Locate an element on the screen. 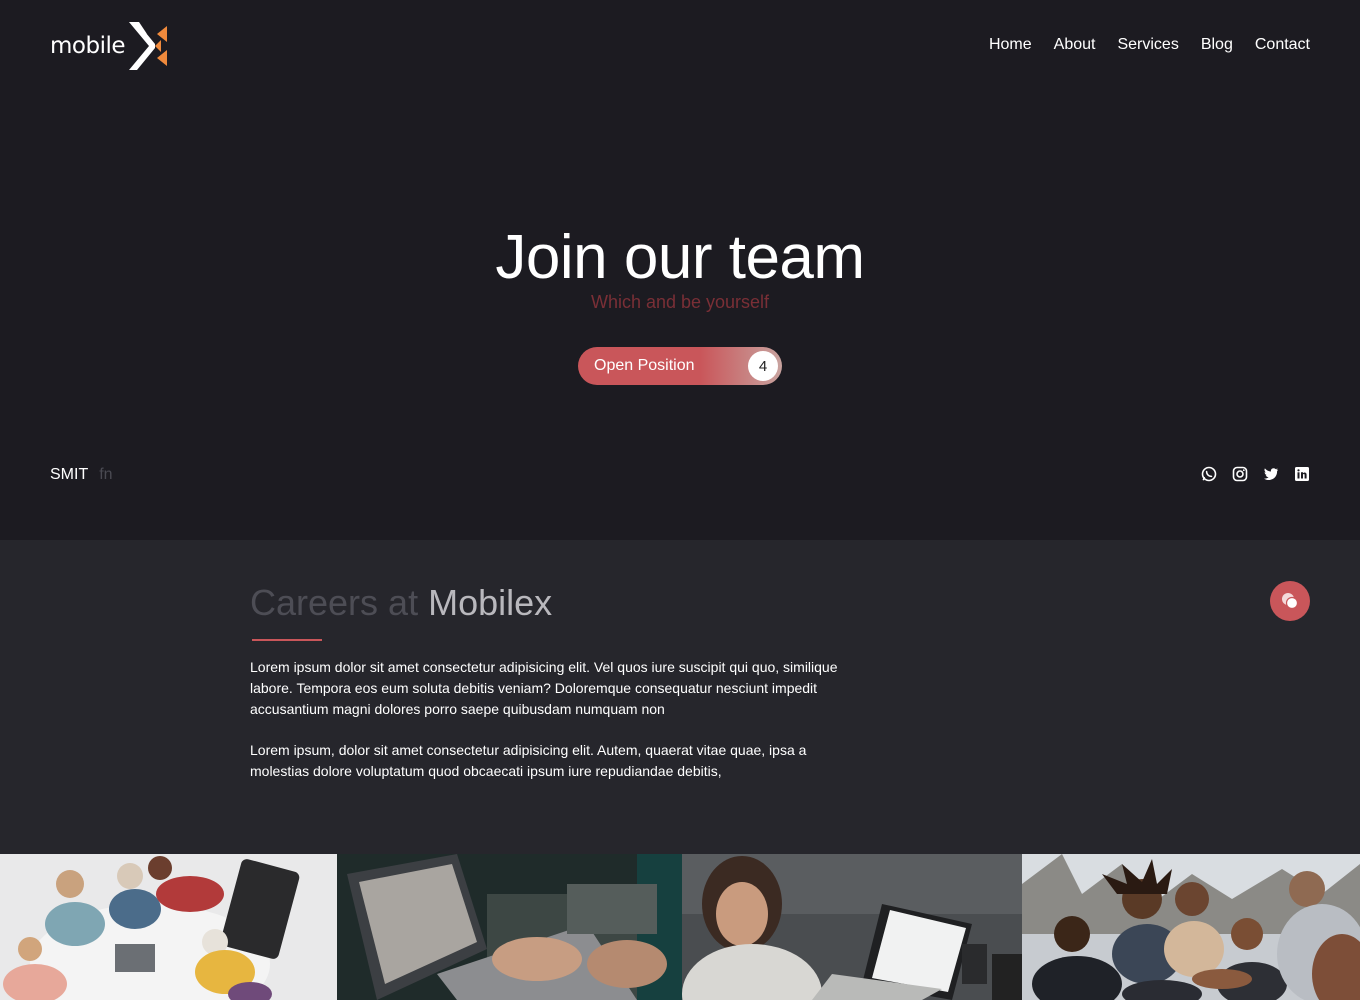 This screenshot has height=1000, width=1360. nav-services: Services is located at coordinates (1147, 45).